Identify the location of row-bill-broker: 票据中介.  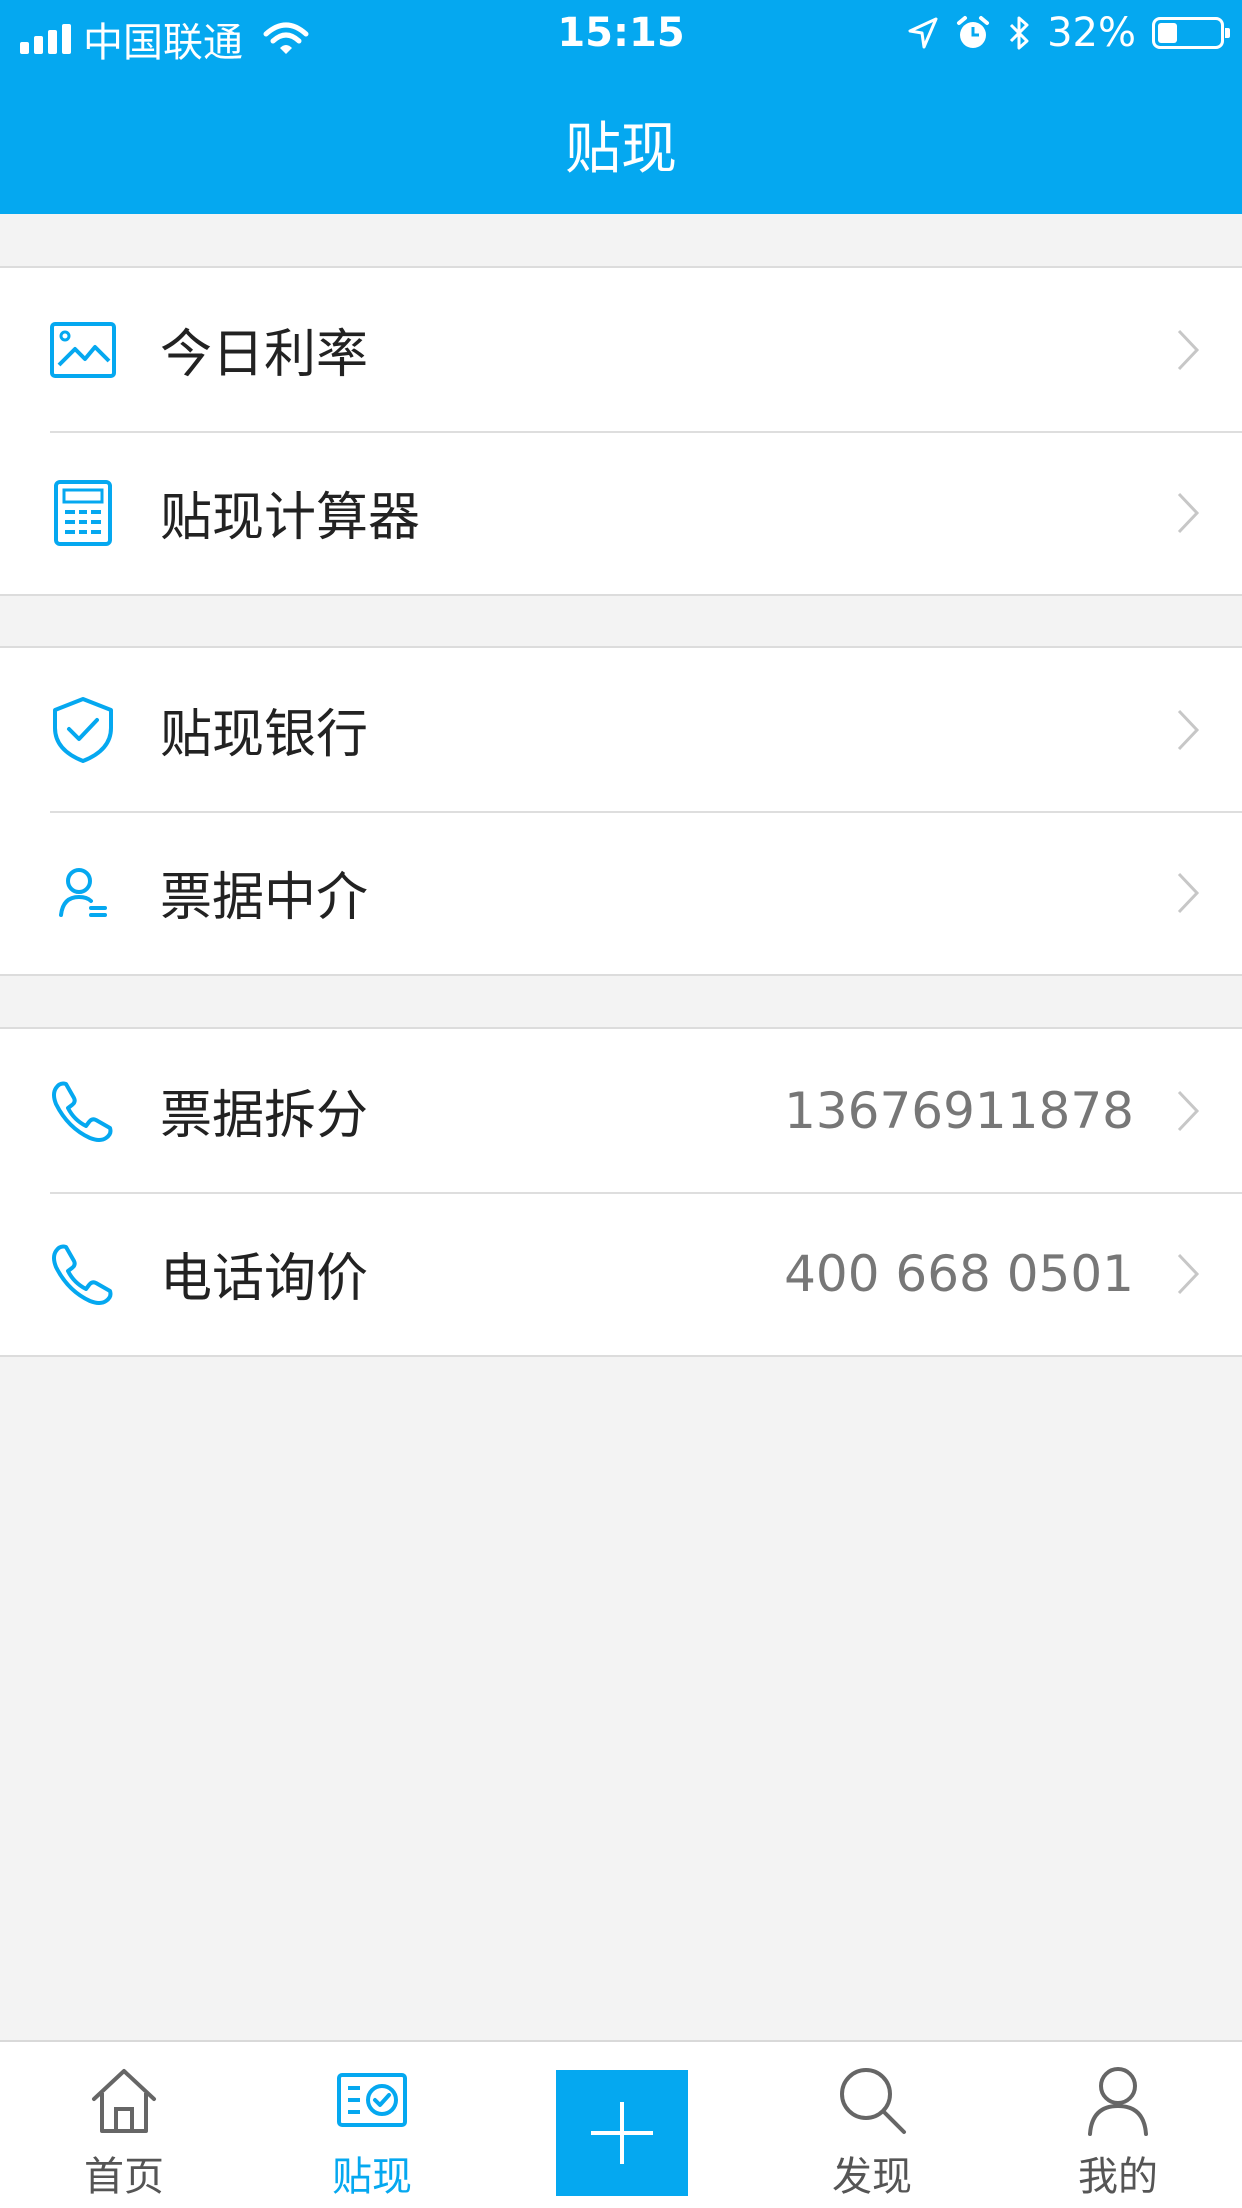
(621, 892).